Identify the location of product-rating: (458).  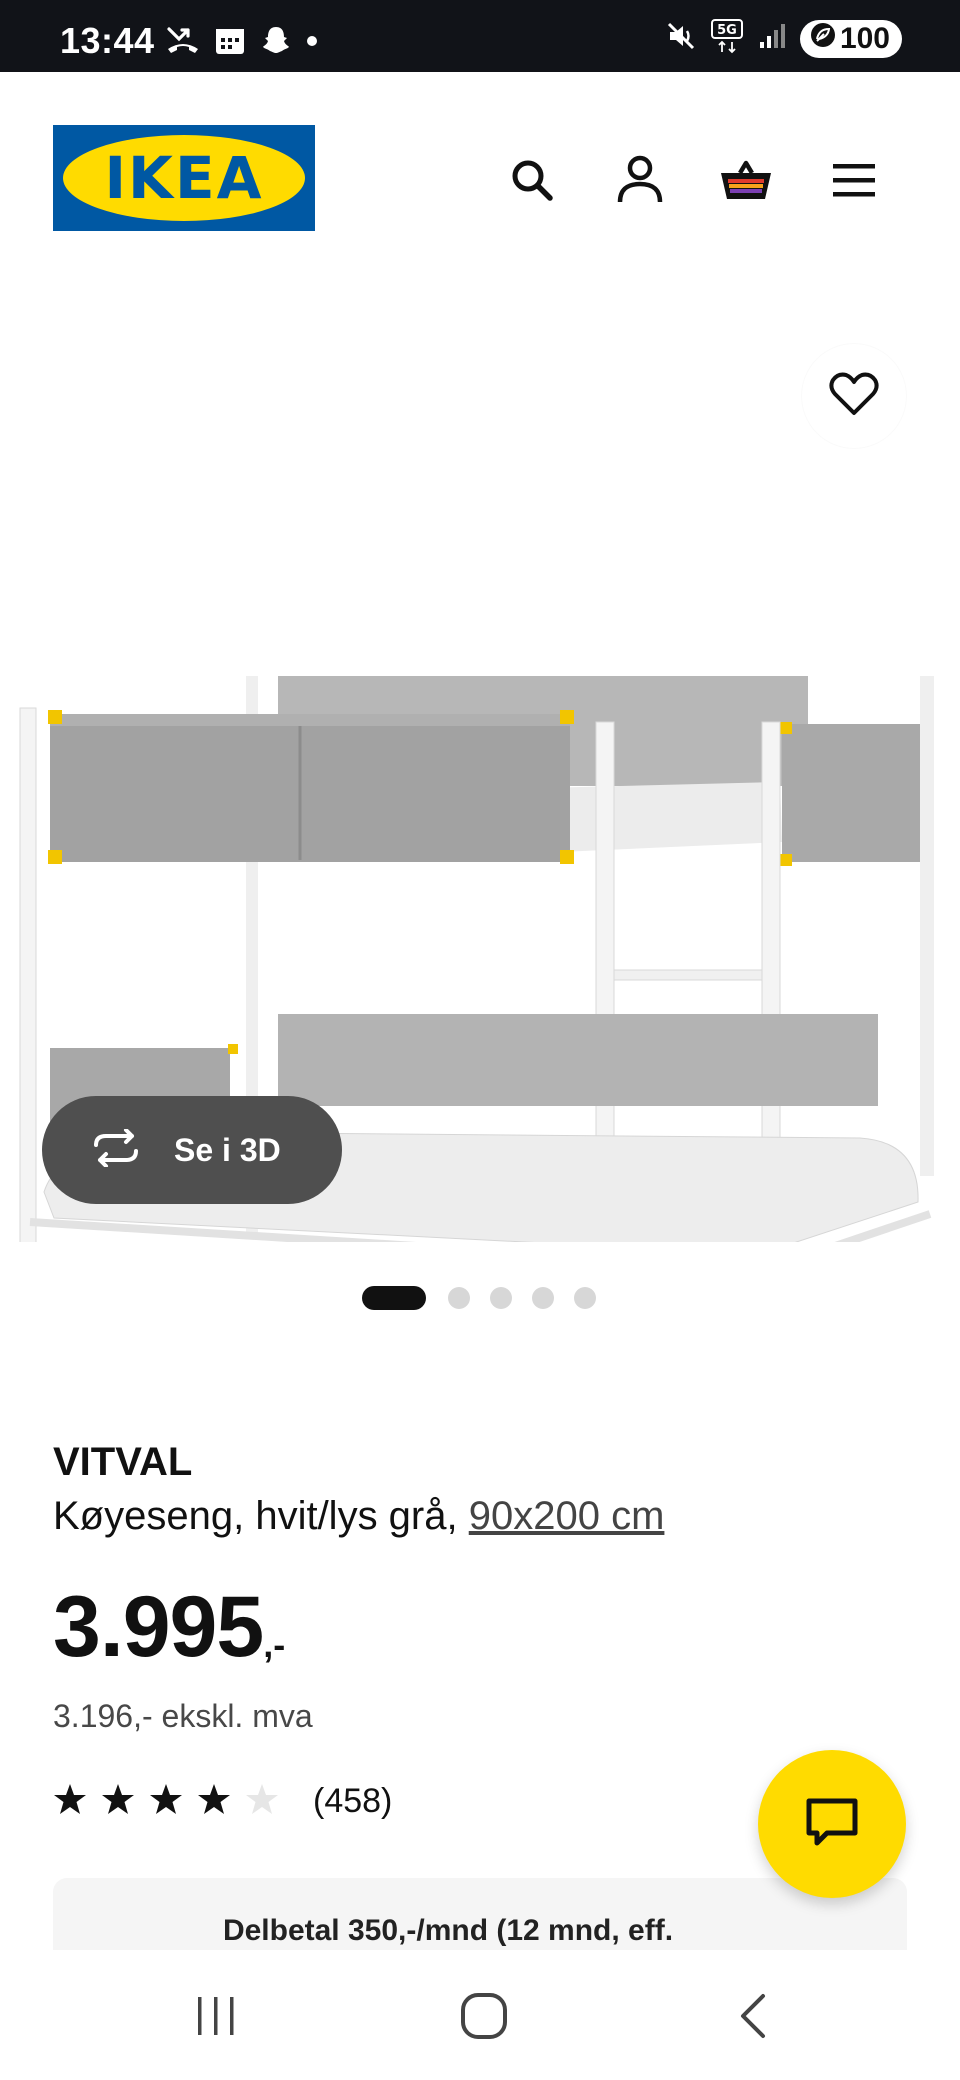
(222, 1801).